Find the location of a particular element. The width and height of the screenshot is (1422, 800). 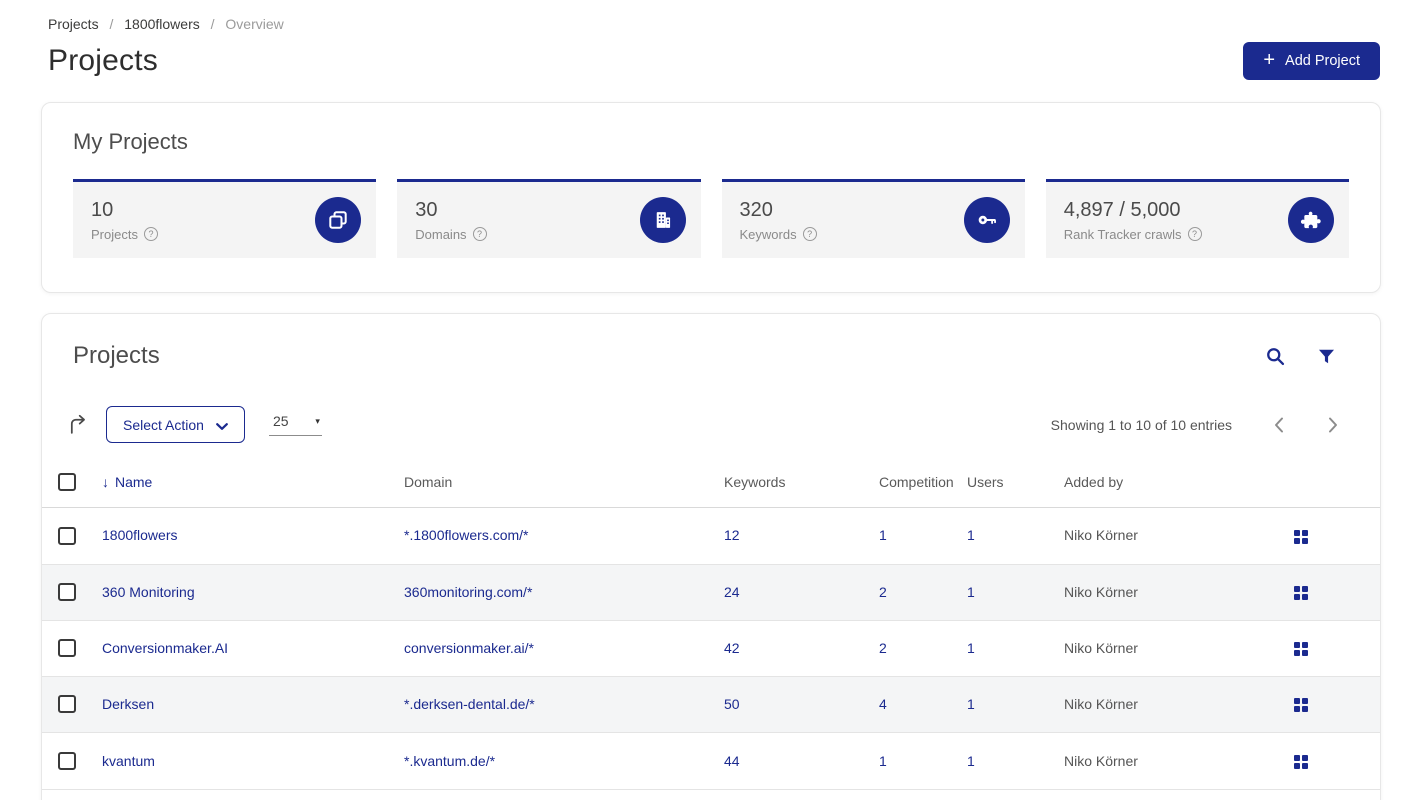

competition-value: 4 is located at coordinates (883, 704).